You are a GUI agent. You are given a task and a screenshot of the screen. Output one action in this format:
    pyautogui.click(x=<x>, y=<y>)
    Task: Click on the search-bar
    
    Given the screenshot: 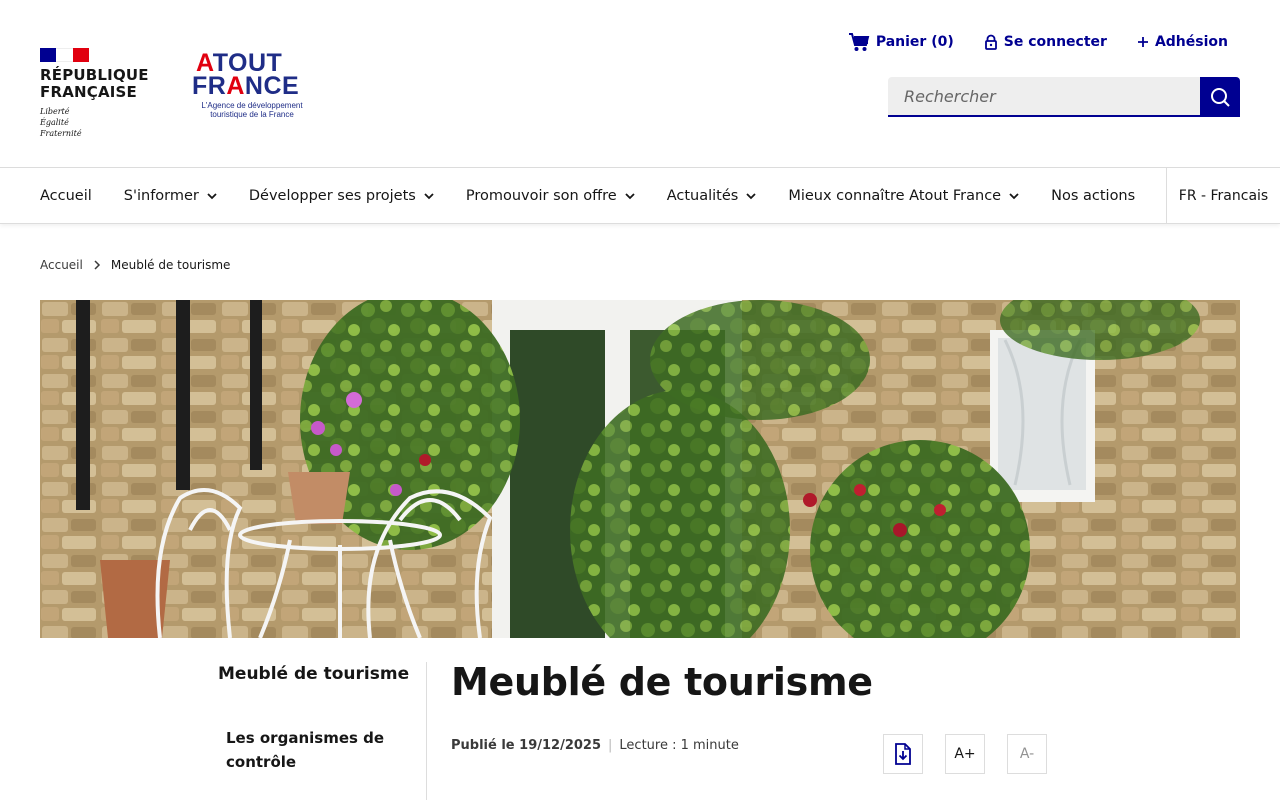 What is the action you would take?
    pyautogui.click(x=1064, y=97)
    